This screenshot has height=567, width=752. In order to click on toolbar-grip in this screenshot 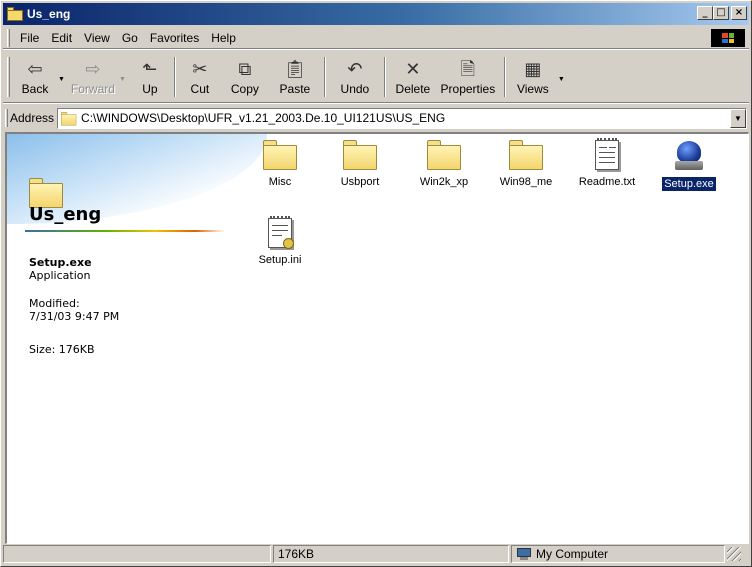, I will do `click(8, 76)`.